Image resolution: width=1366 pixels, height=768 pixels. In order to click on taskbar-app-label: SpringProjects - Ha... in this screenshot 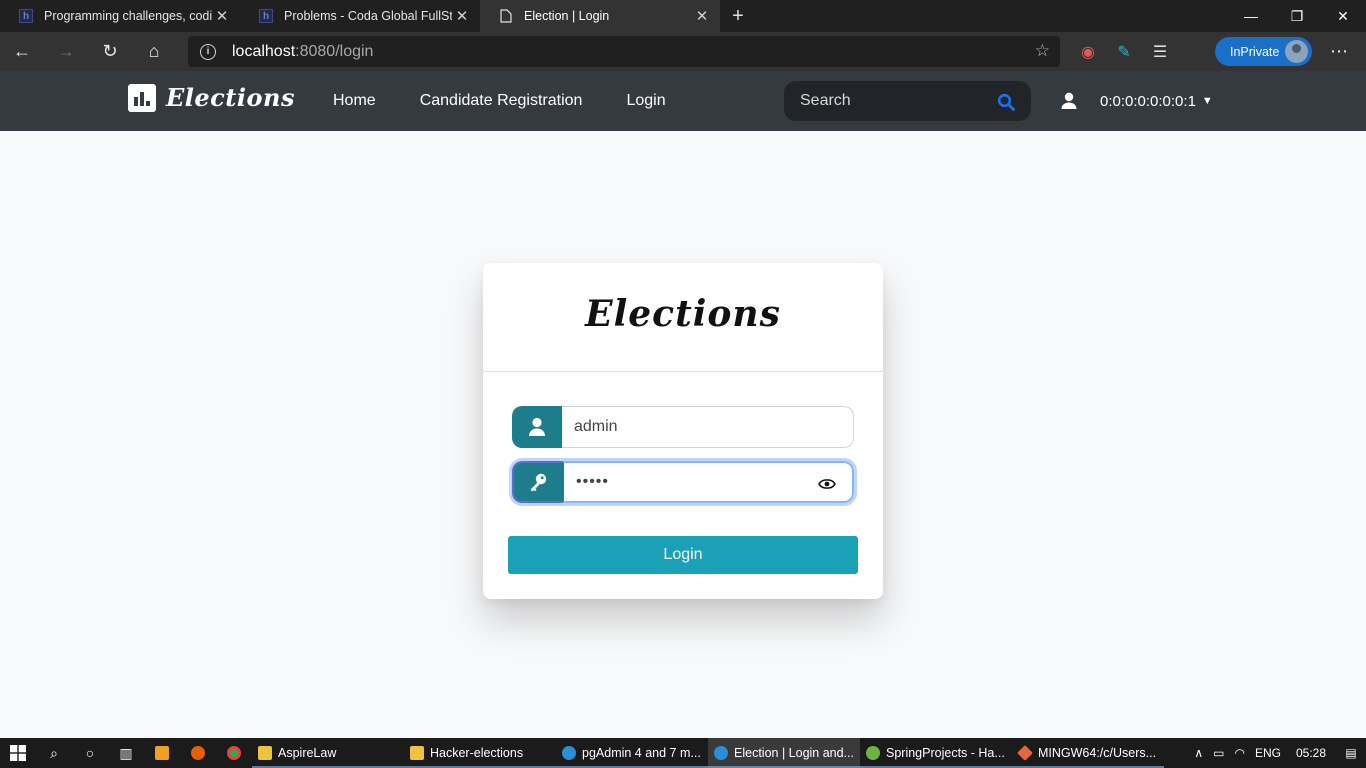, I will do `click(945, 753)`.